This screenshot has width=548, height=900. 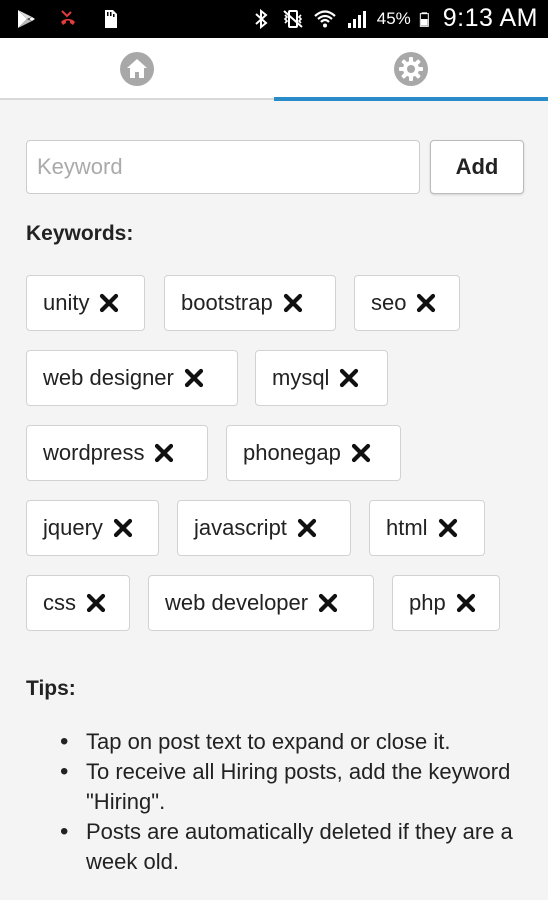 What do you see at coordinates (51, 688) in the screenshot?
I see `tips-heading: Tips:` at bounding box center [51, 688].